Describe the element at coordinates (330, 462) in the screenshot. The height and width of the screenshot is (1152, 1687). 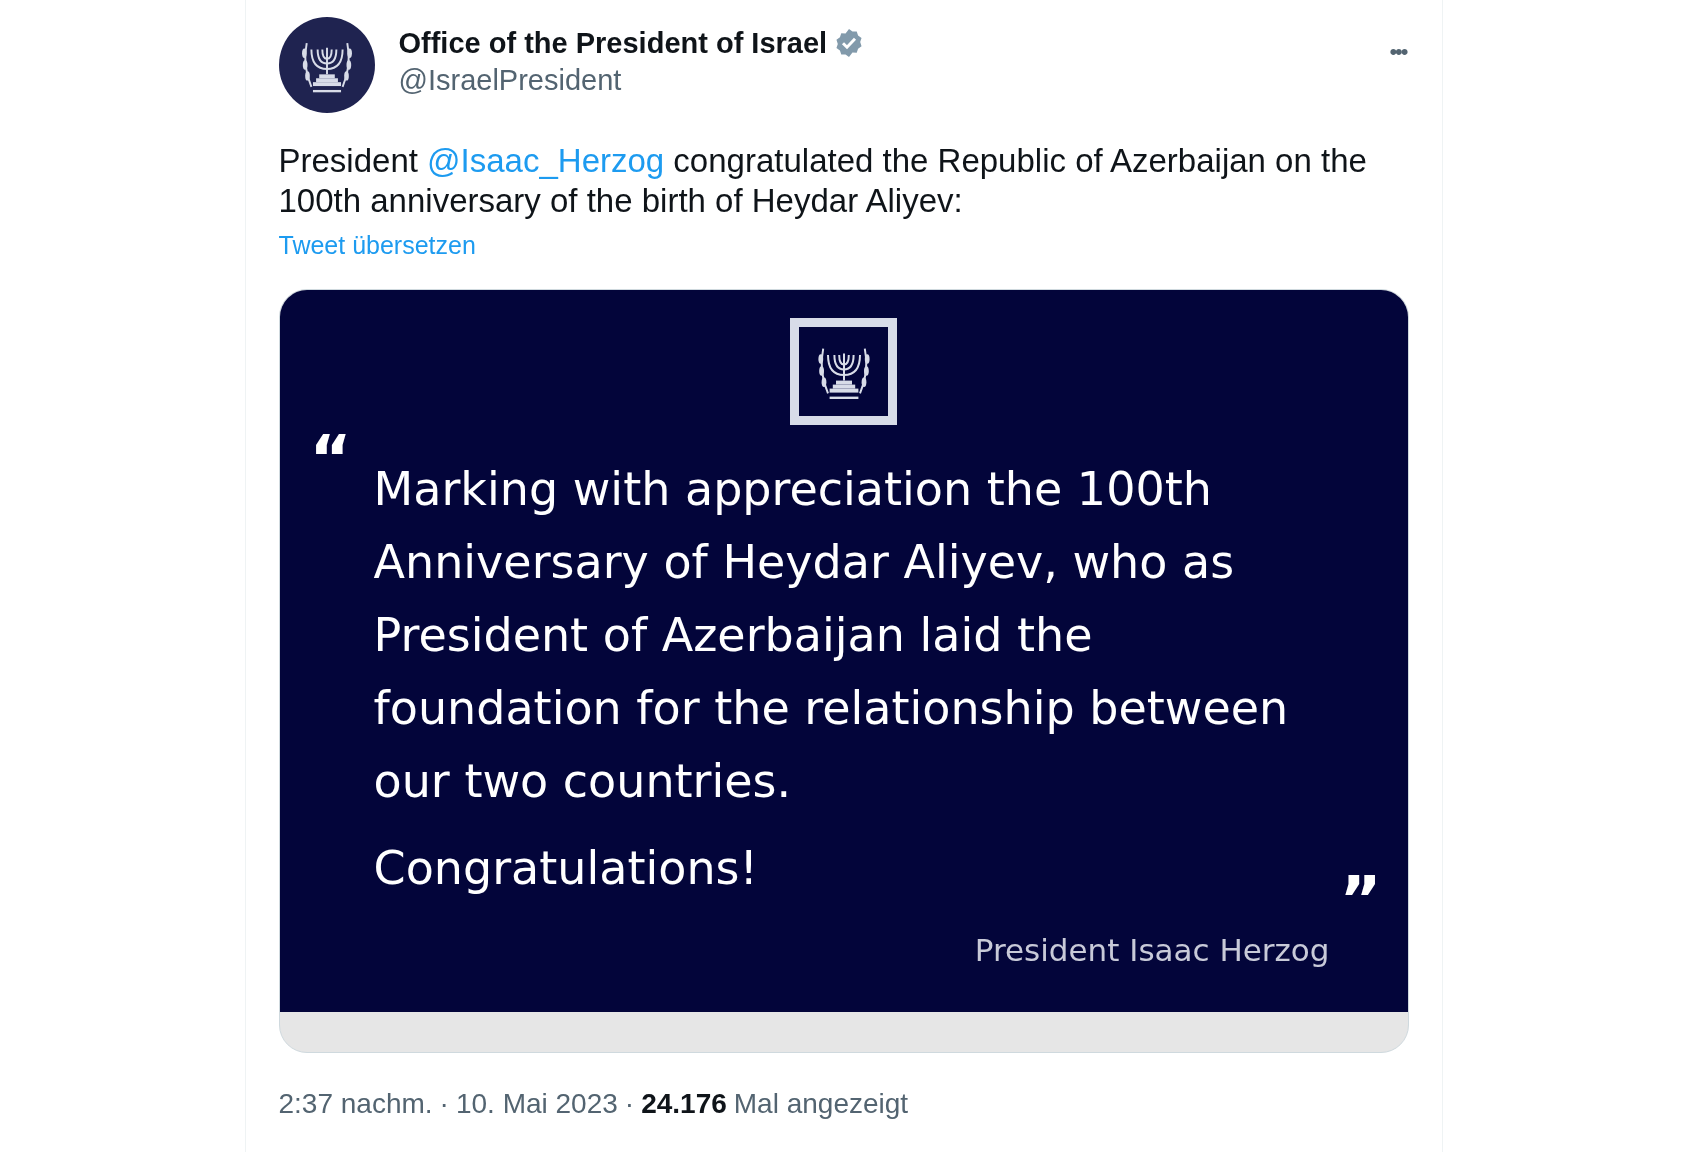
I see `open-quote: “` at that location.